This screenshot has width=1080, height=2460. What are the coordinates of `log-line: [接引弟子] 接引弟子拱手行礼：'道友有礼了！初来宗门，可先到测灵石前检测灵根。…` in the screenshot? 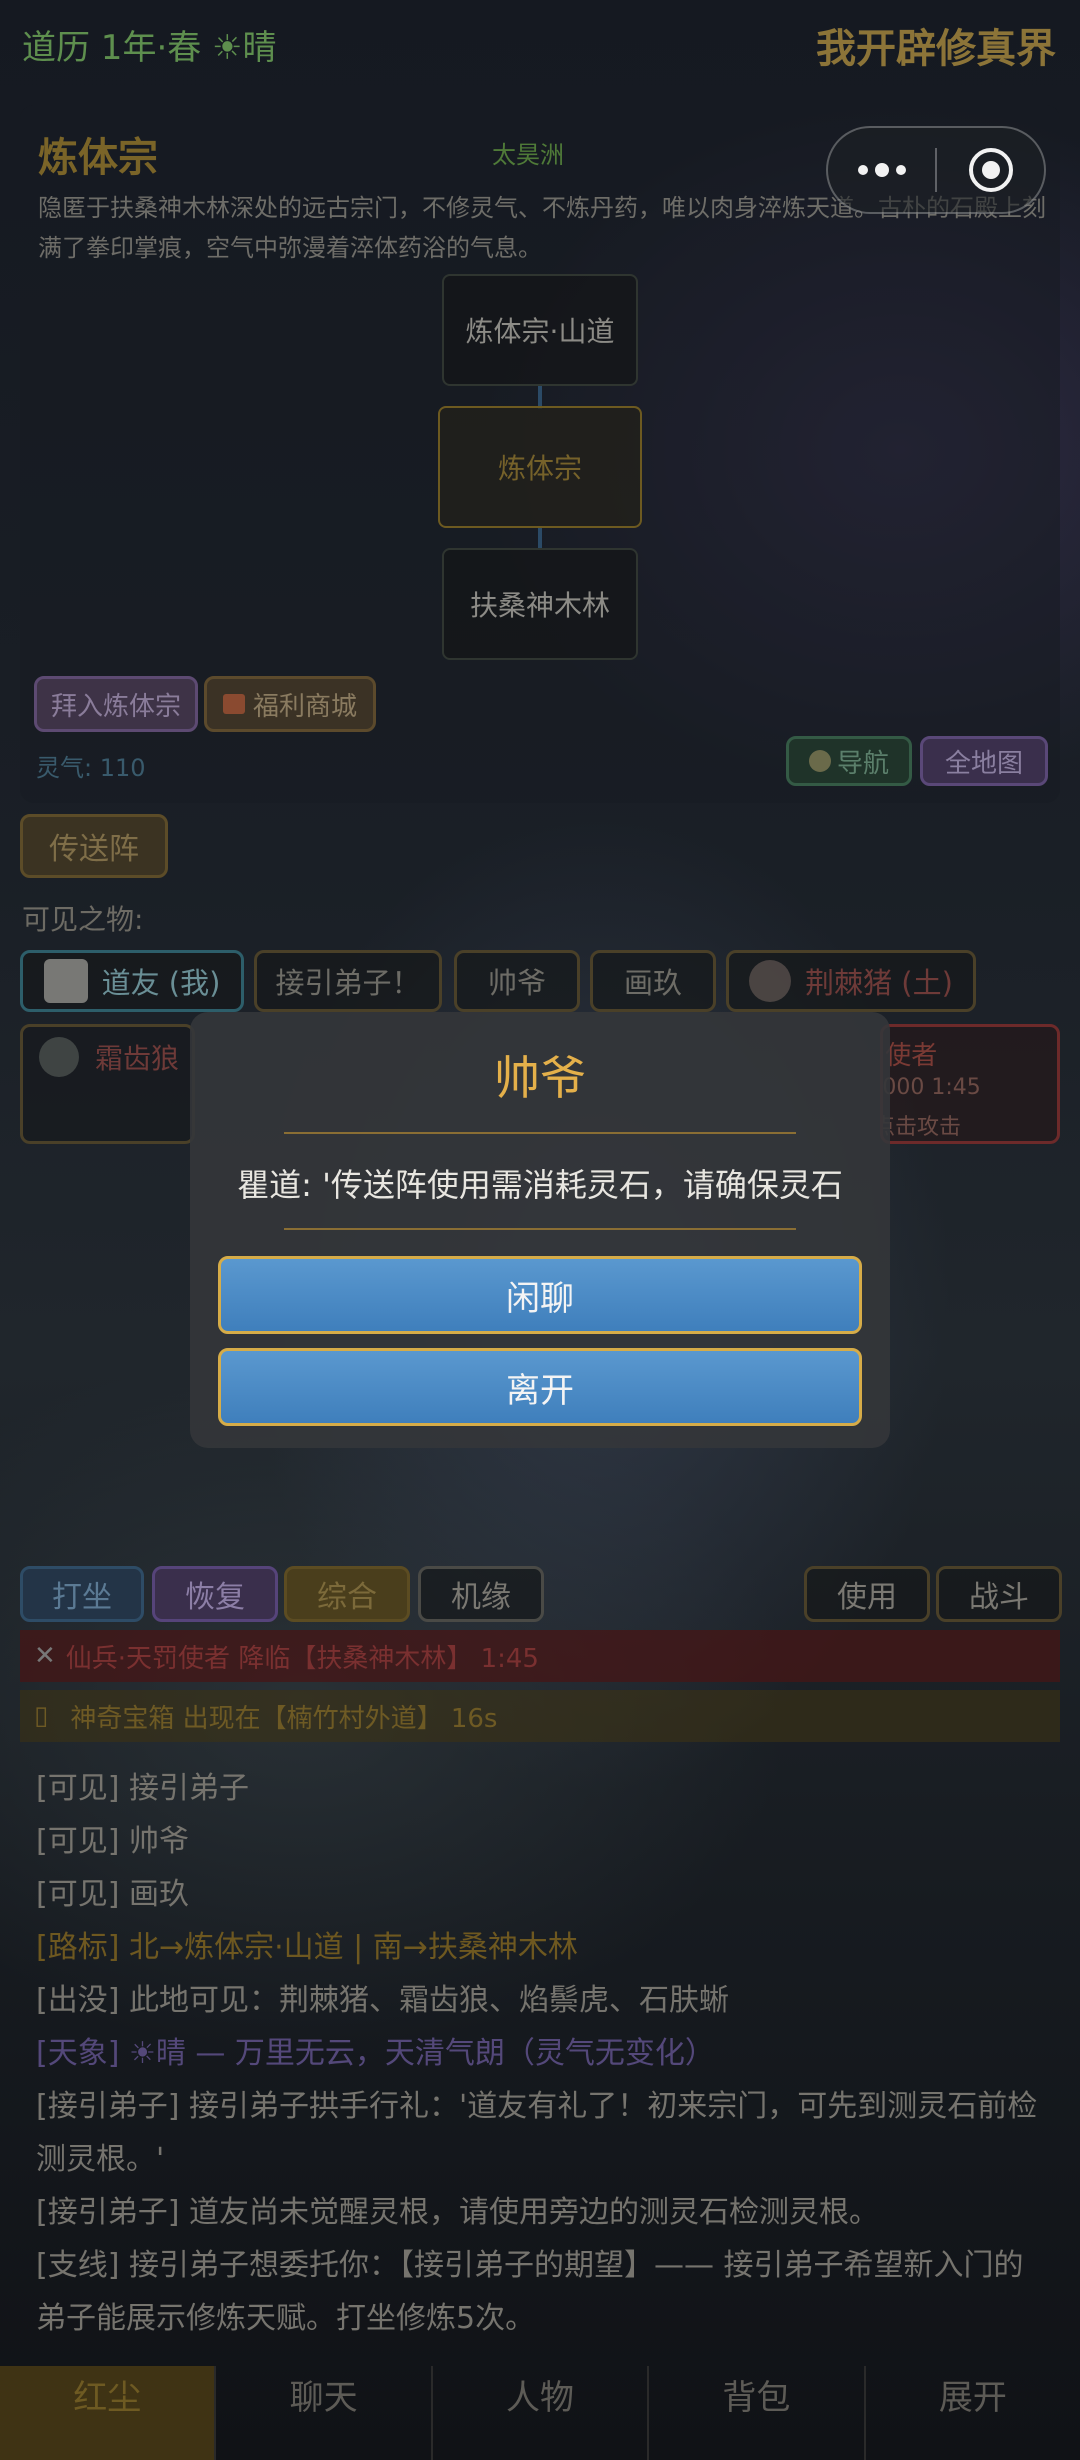 It's located at (537, 2133).